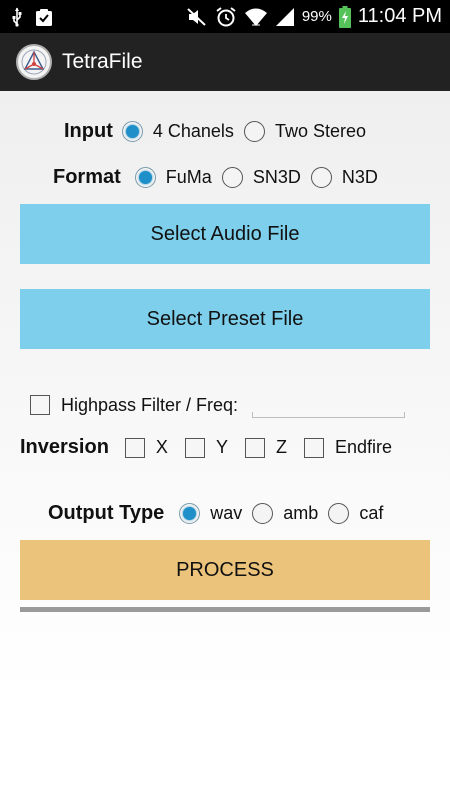  What do you see at coordinates (188, 177) in the screenshot?
I see `option-label: FuMa` at bounding box center [188, 177].